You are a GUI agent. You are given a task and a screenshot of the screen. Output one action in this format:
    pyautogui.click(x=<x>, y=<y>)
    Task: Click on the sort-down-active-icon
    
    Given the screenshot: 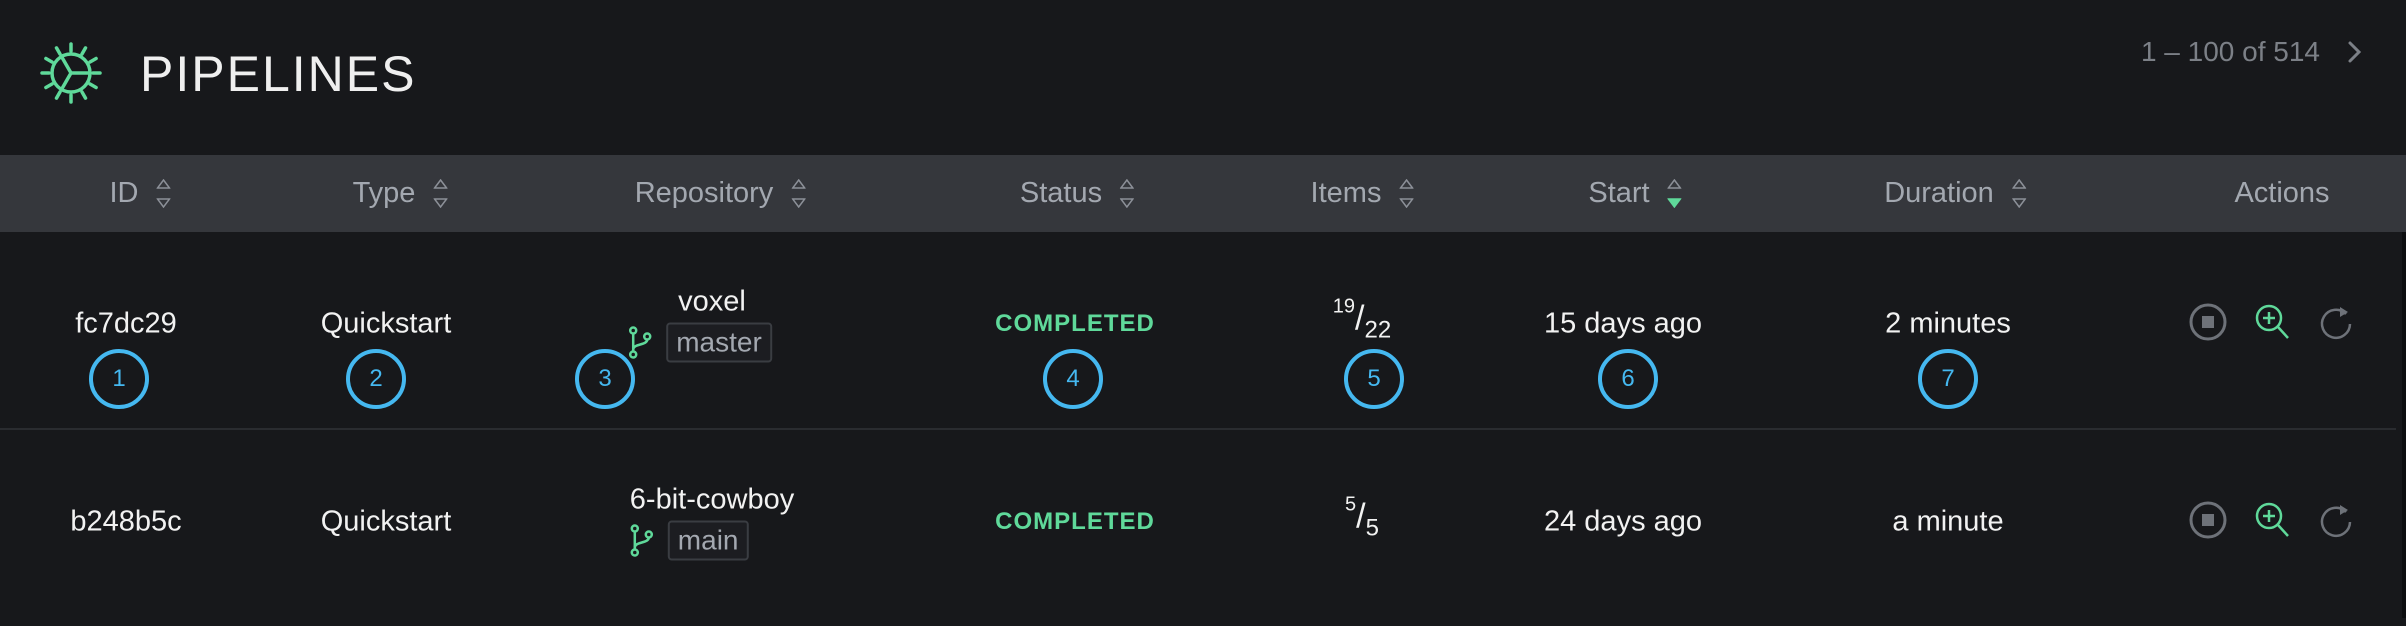 What is the action you would take?
    pyautogui.click(x=1674, y=203)
    